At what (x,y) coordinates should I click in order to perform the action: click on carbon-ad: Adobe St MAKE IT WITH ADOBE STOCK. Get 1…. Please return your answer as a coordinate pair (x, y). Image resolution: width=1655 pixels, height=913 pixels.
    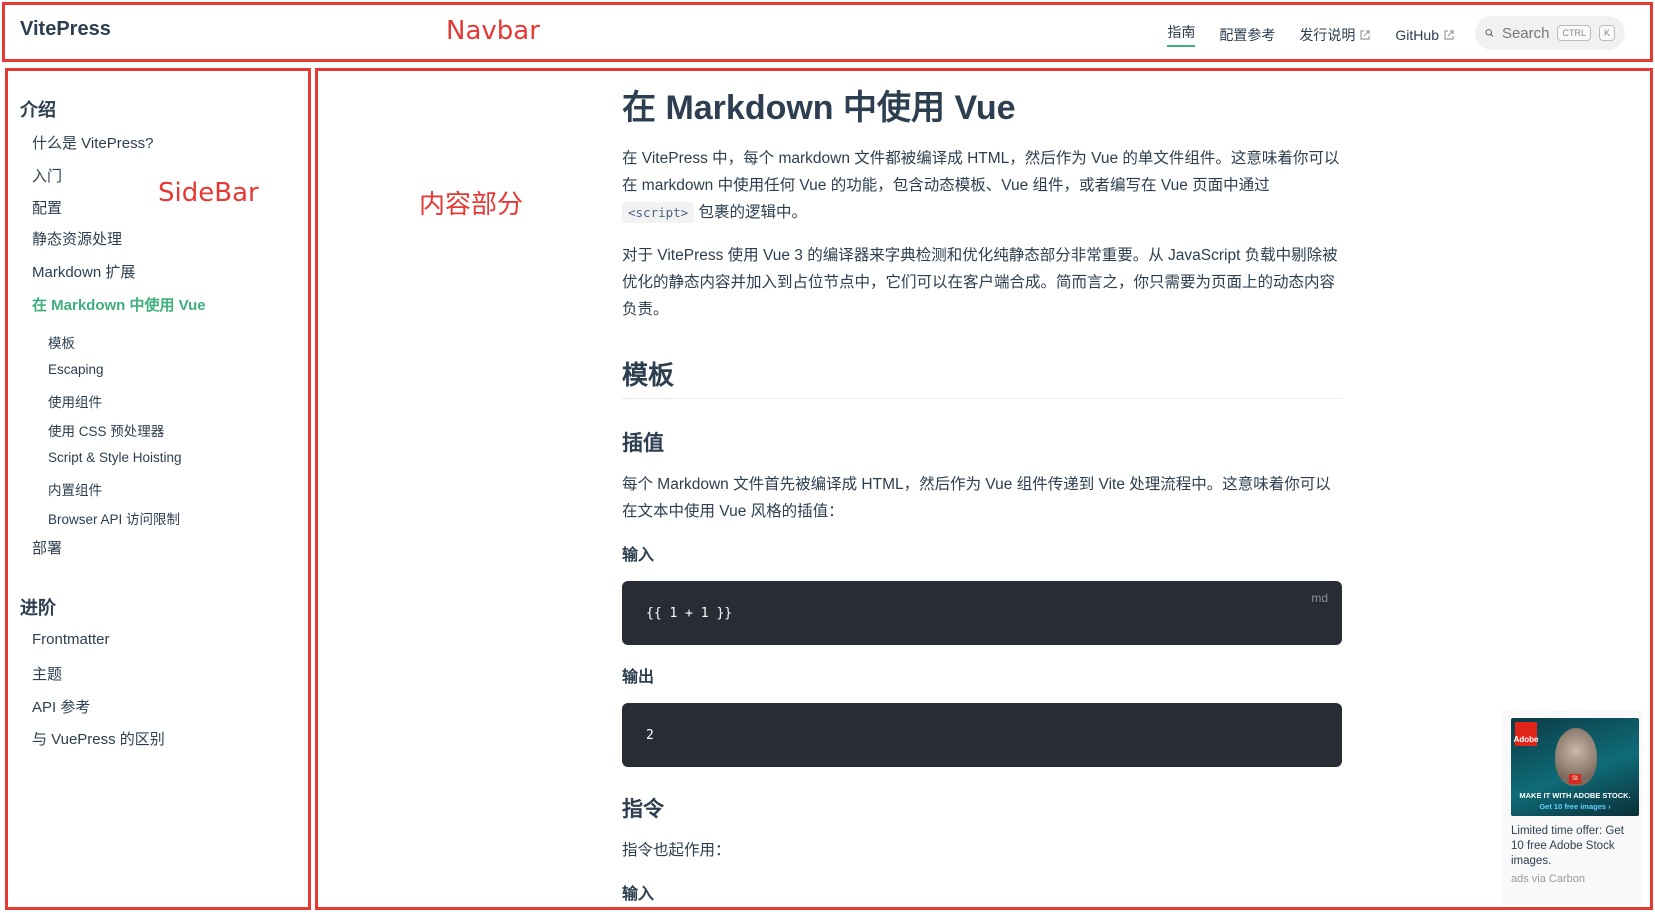
    Looking at the image, I should click on (1573, 807).